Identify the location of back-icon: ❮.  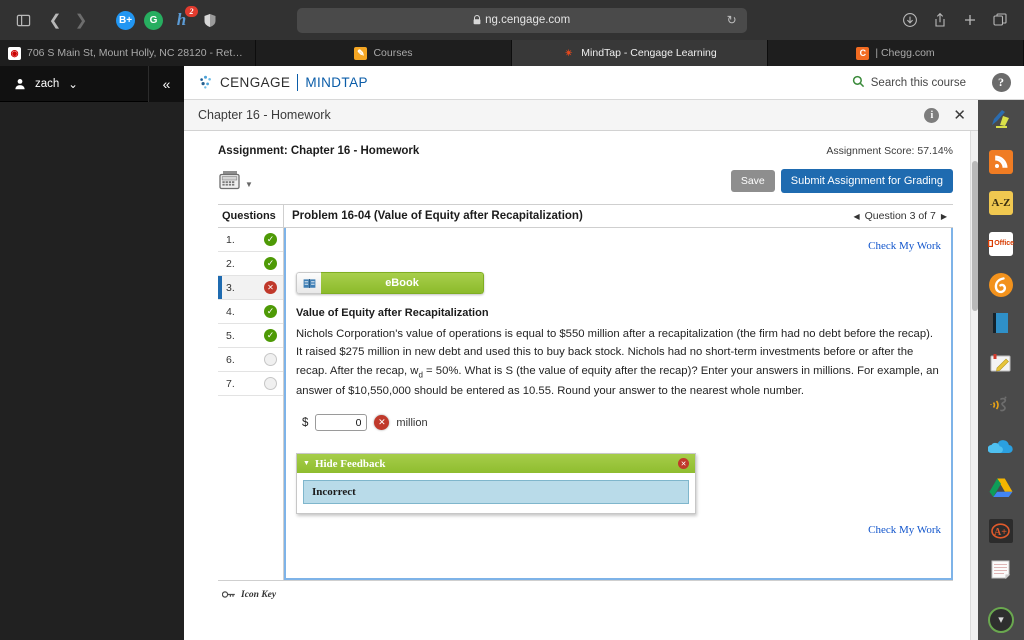
(55, 20).